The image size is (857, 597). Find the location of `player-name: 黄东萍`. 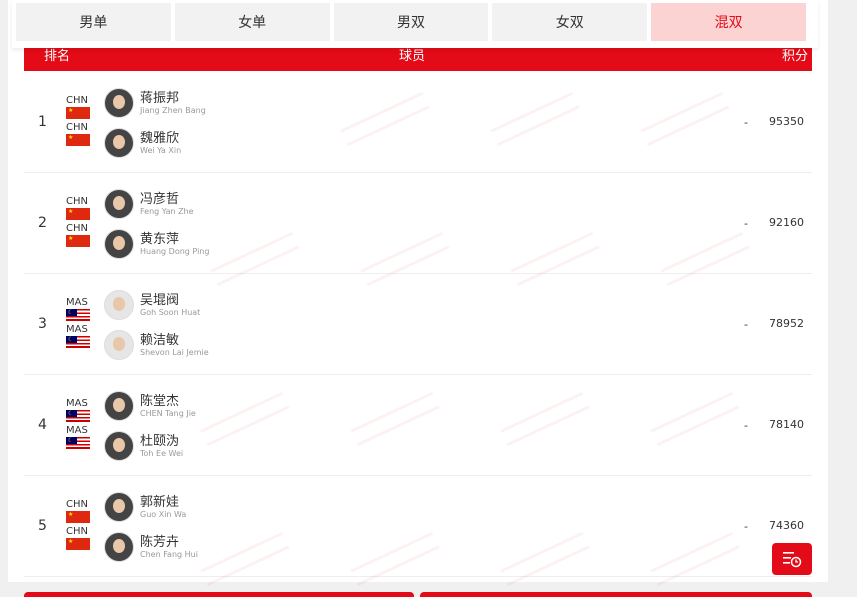

player-name: 黄东萍 is located at coordinates (160, 239).